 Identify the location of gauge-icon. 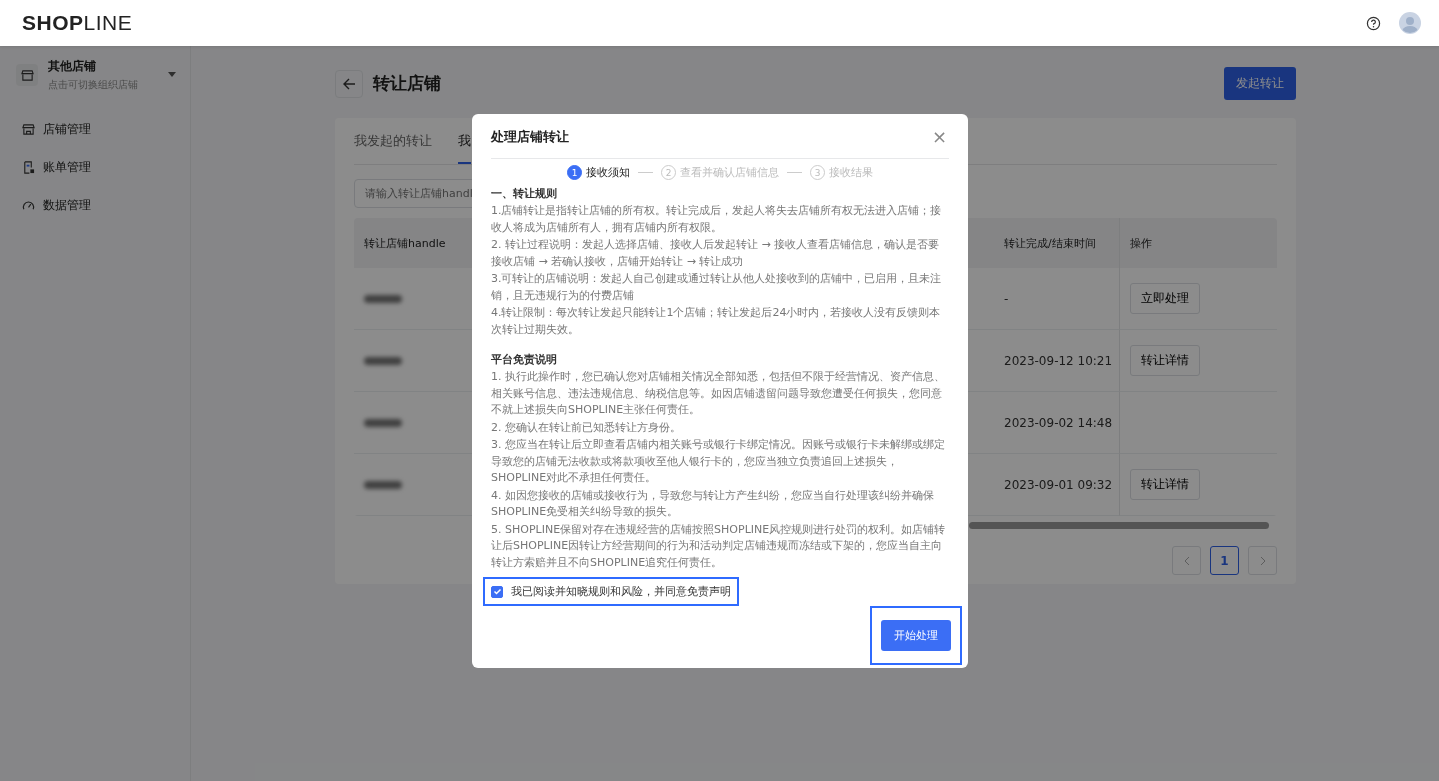
(28, 205).